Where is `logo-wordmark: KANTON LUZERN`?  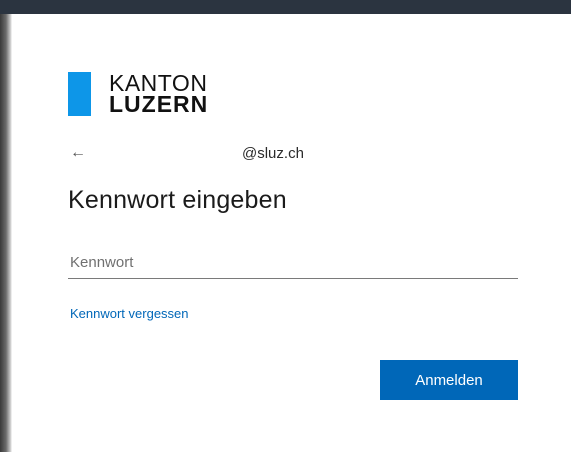
logo-wordmark: KANTON LUZERN is located at coordinates (159, 94).